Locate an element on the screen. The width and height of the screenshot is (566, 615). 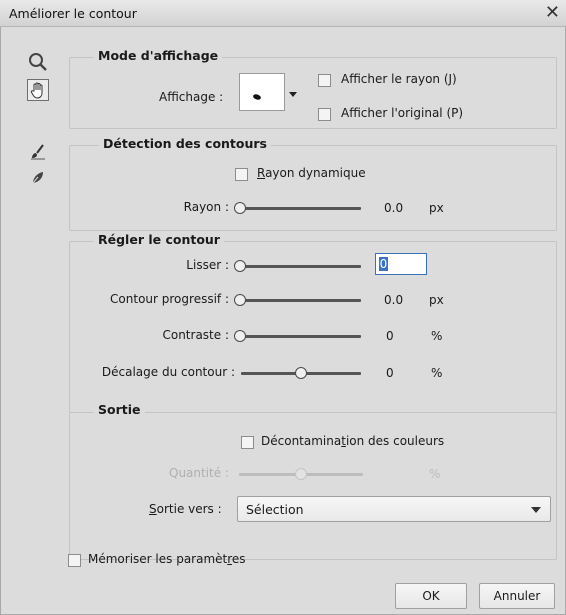
shift-edge-label: Décalage du contour : is located at coordinates (168, 372).